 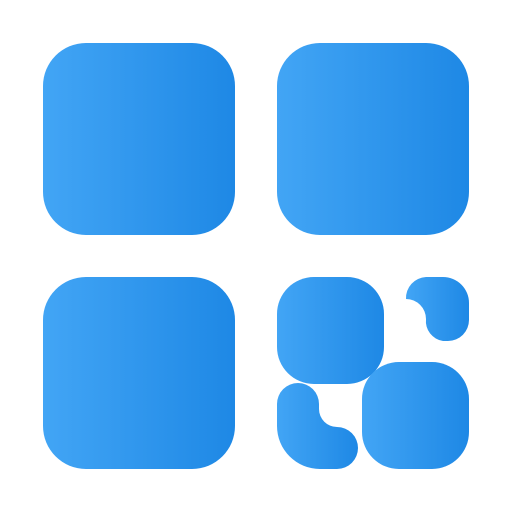 What do you see at coordinates (373, 139) in the screenshot?
I see `tile-top-right` at bounding box center [373, 139].